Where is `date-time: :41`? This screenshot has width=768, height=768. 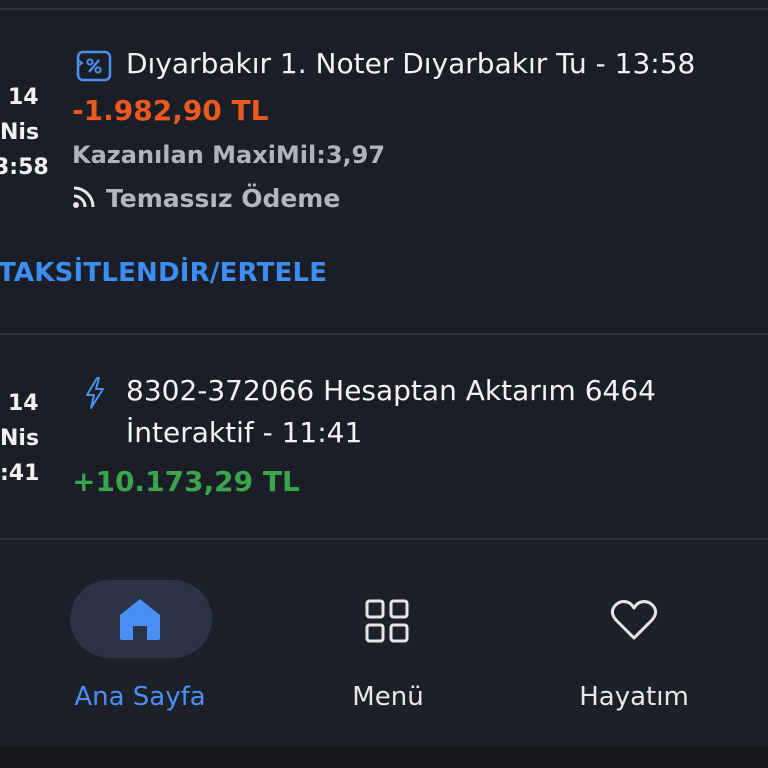
date-time: :41 is located at coordinates (20, 473).